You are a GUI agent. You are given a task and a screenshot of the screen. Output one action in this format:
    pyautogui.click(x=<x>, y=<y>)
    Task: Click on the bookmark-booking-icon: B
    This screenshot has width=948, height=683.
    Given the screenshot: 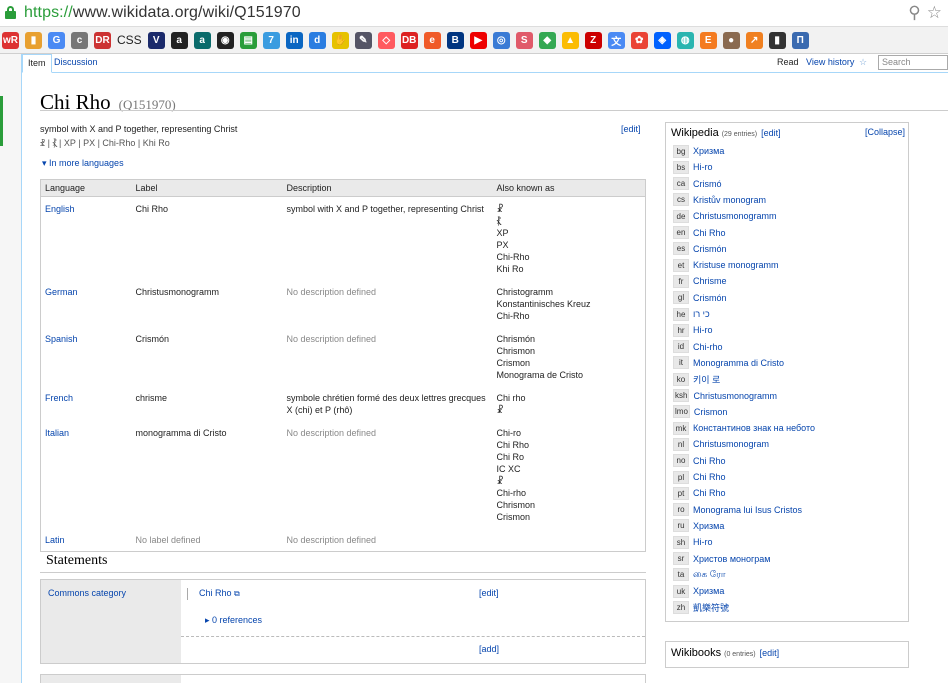 What is the action you would take?
    pyautogui.click(x=455, y=40)
    